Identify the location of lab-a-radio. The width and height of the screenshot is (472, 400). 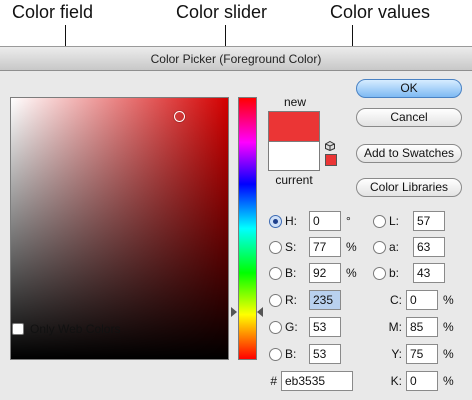
(379, 247).